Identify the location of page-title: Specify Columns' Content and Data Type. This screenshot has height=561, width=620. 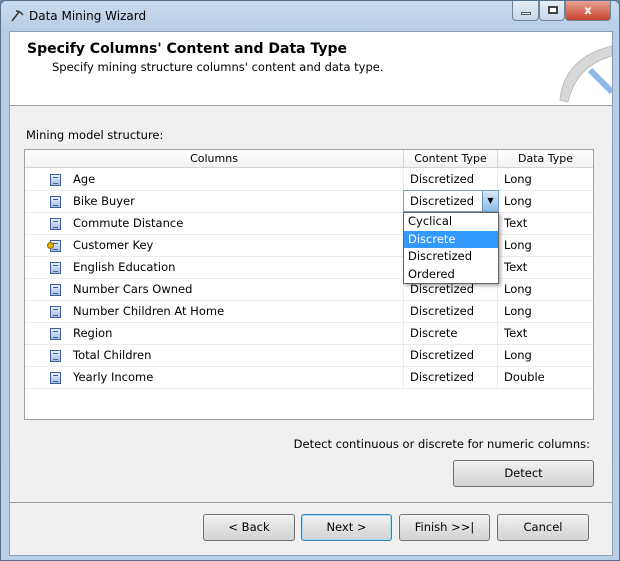
(187, 49).